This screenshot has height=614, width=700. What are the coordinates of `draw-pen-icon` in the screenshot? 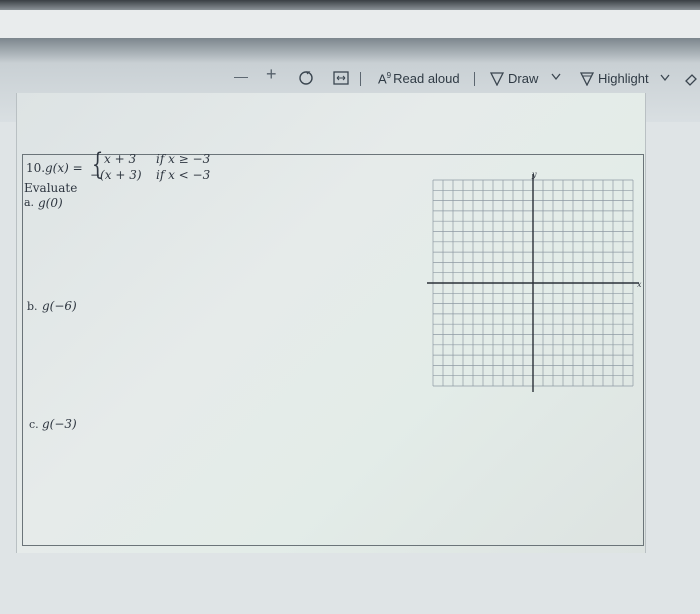 It's located at (497, 78).